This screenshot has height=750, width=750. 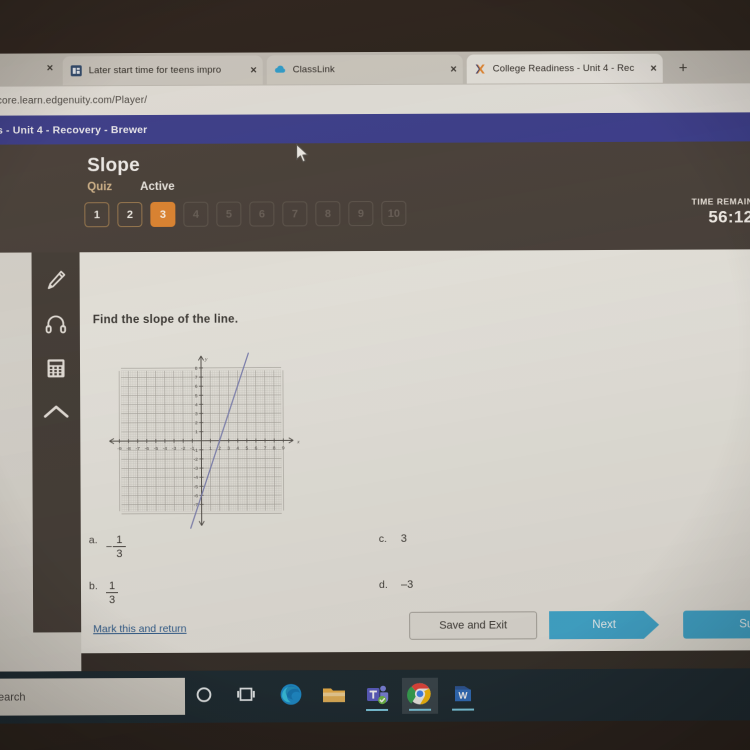 What do you see at coordinates (473, 625) in the screenshot?
I see `save-and-exit-button: Save and Exit` at bounding box center [473, 625].